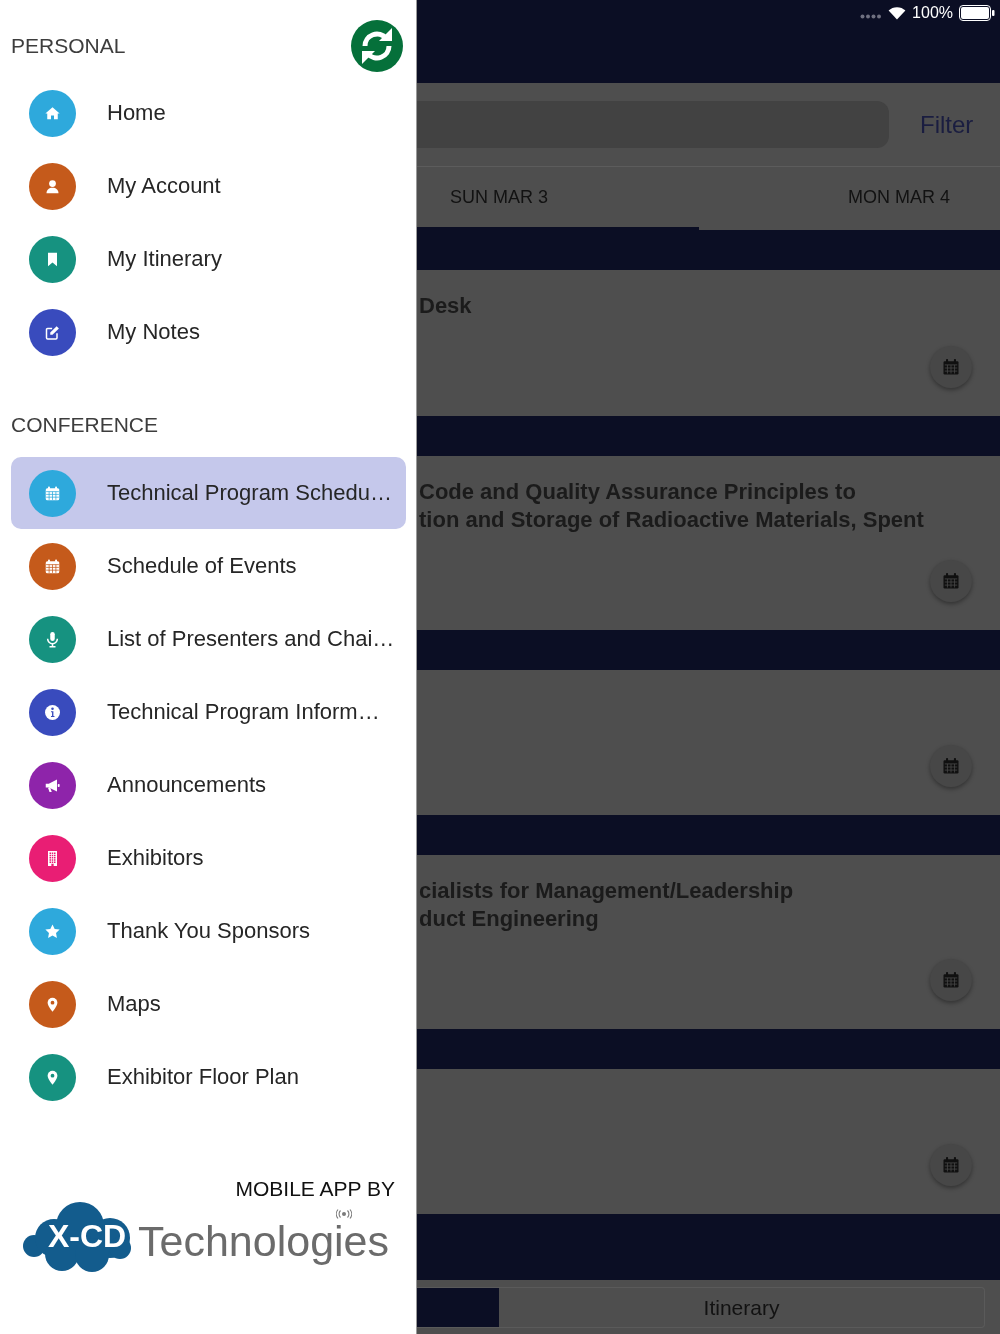 This screenshot has height=1334, width=1000. I want to click on credit-caption: MOBILE APP BY, so click(315, 1189).